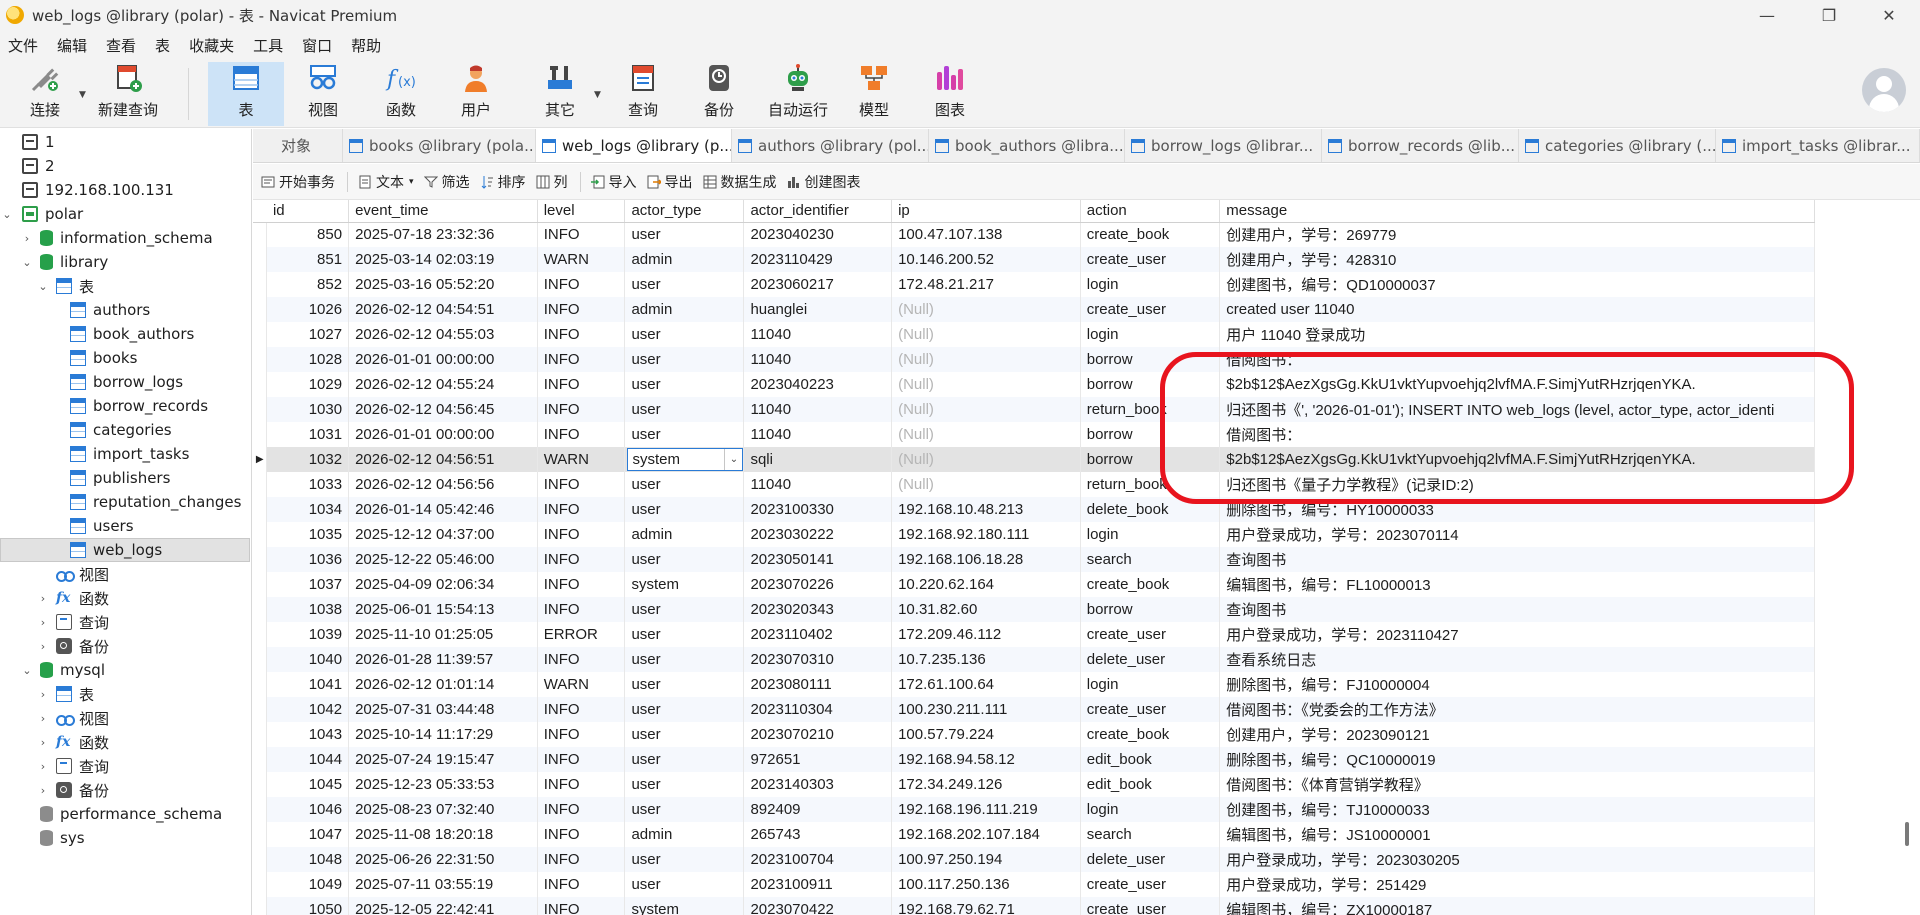 This screenshot has height=915, width=1920. What do you see at coordinates (1517, 234) in the screenshot?
I see `cell-message: 创建用户，学号：269779` at bounding box center [1517, 234].